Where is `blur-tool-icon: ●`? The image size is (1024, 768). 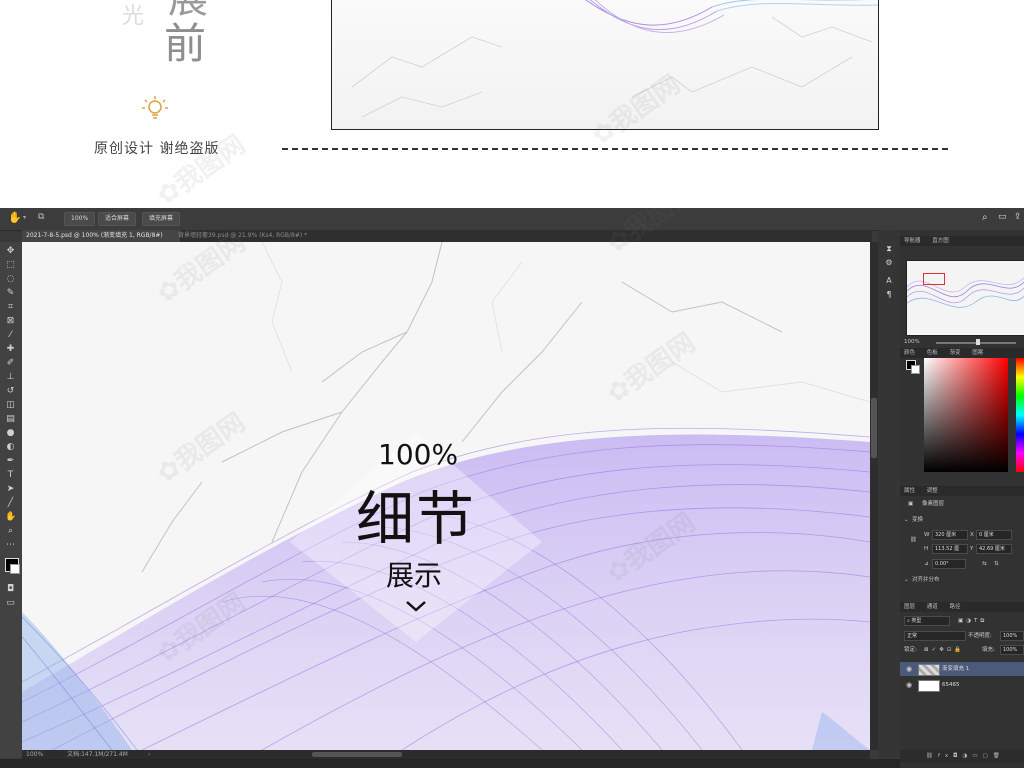
blur-tool-icon: ● is located at coordinates (10, 433).